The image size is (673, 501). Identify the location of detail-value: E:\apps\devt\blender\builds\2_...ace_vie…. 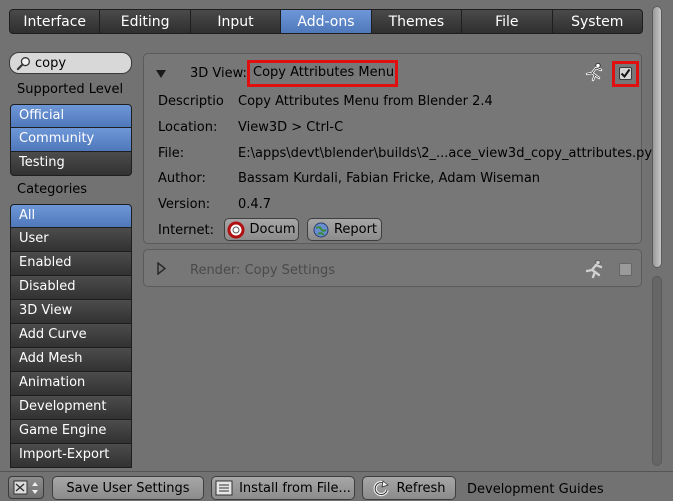
(445, 153).